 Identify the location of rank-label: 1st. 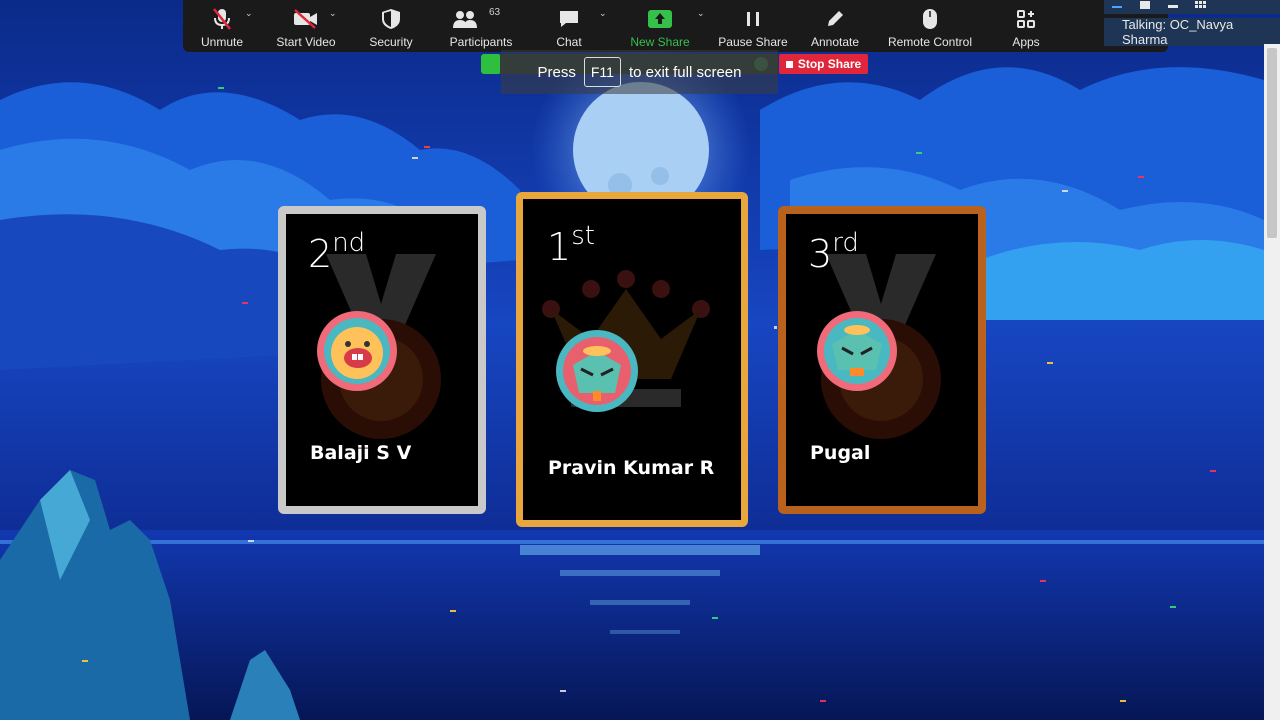
(571, 245).